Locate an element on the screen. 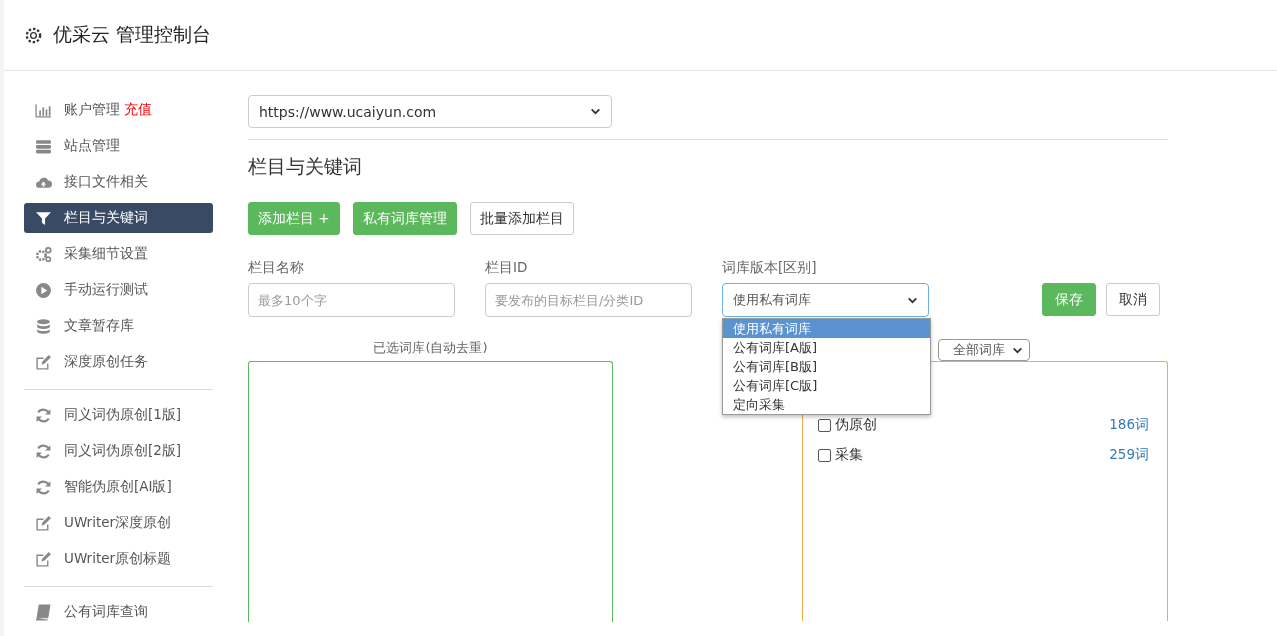 This screenshot has width=1277, height=636. cancel-button: 取消 is located at coordinates (1133, 299).